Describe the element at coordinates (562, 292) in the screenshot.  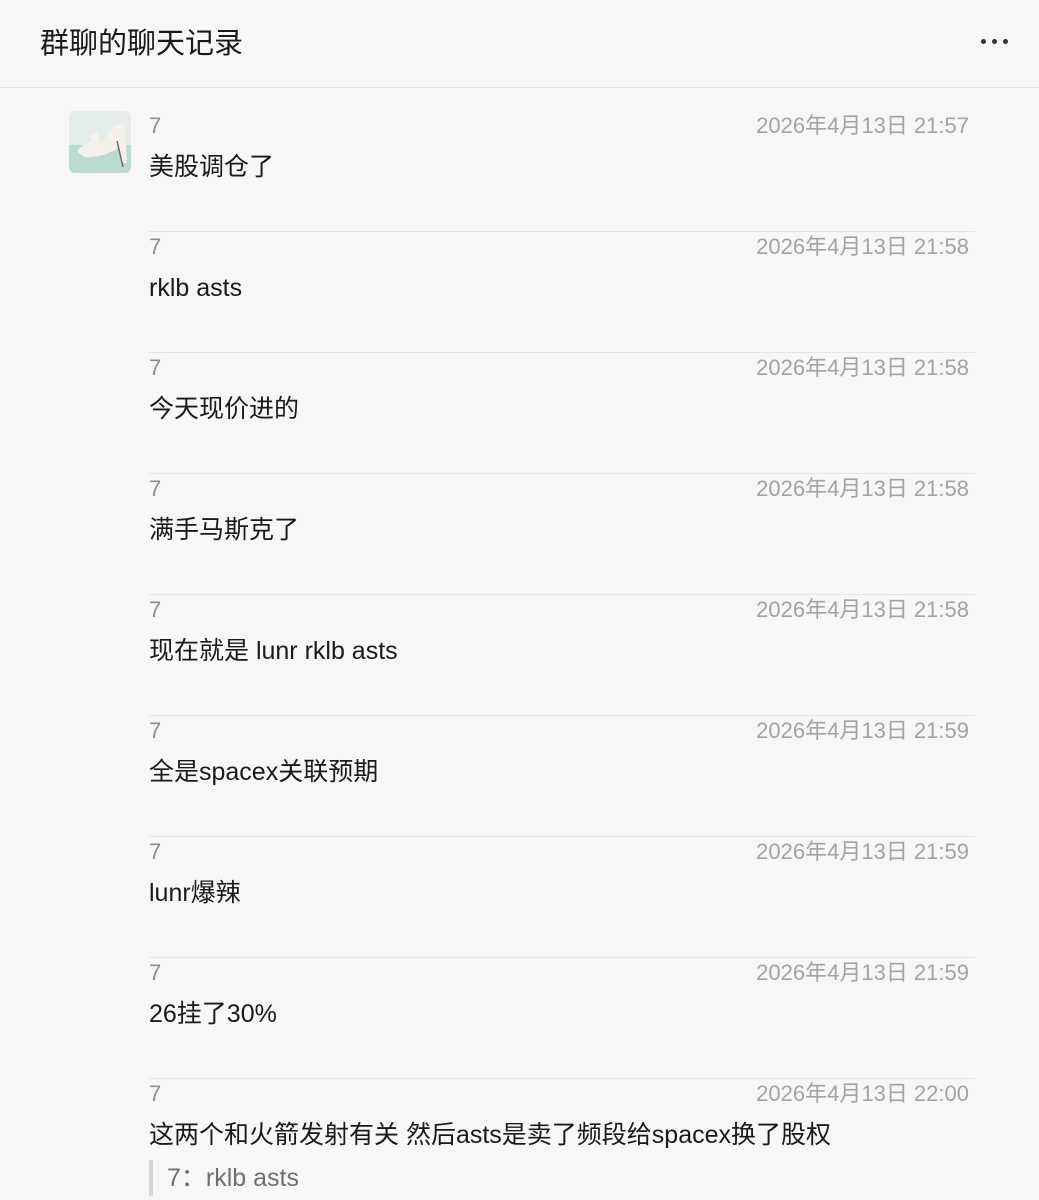
I see `message-item: 7 2026年4月13日 21:58 rklb asts` at that location.